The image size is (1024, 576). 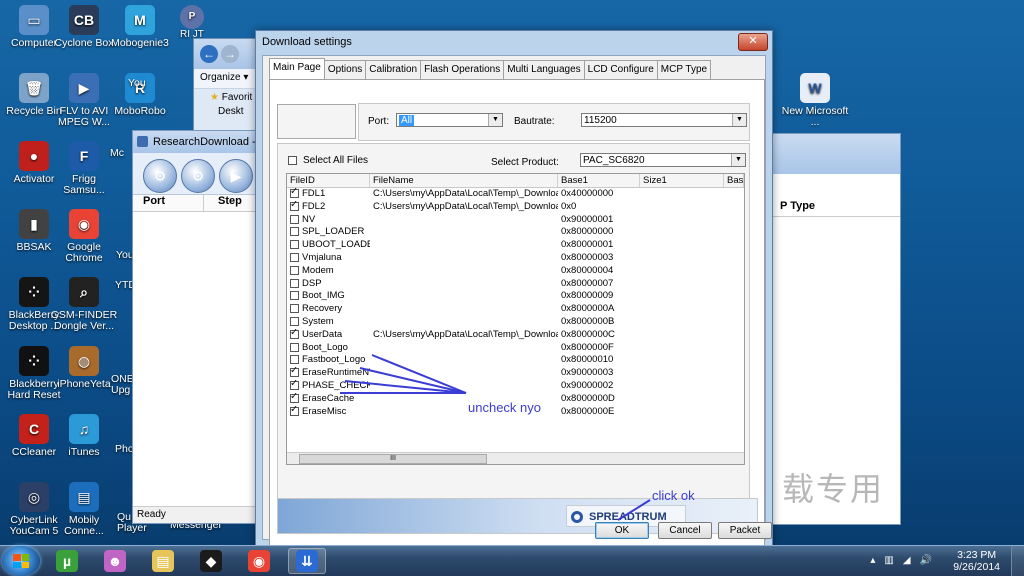 I want to click on tab-multi-languages: Multi Languages, so click(x=544, y=69).